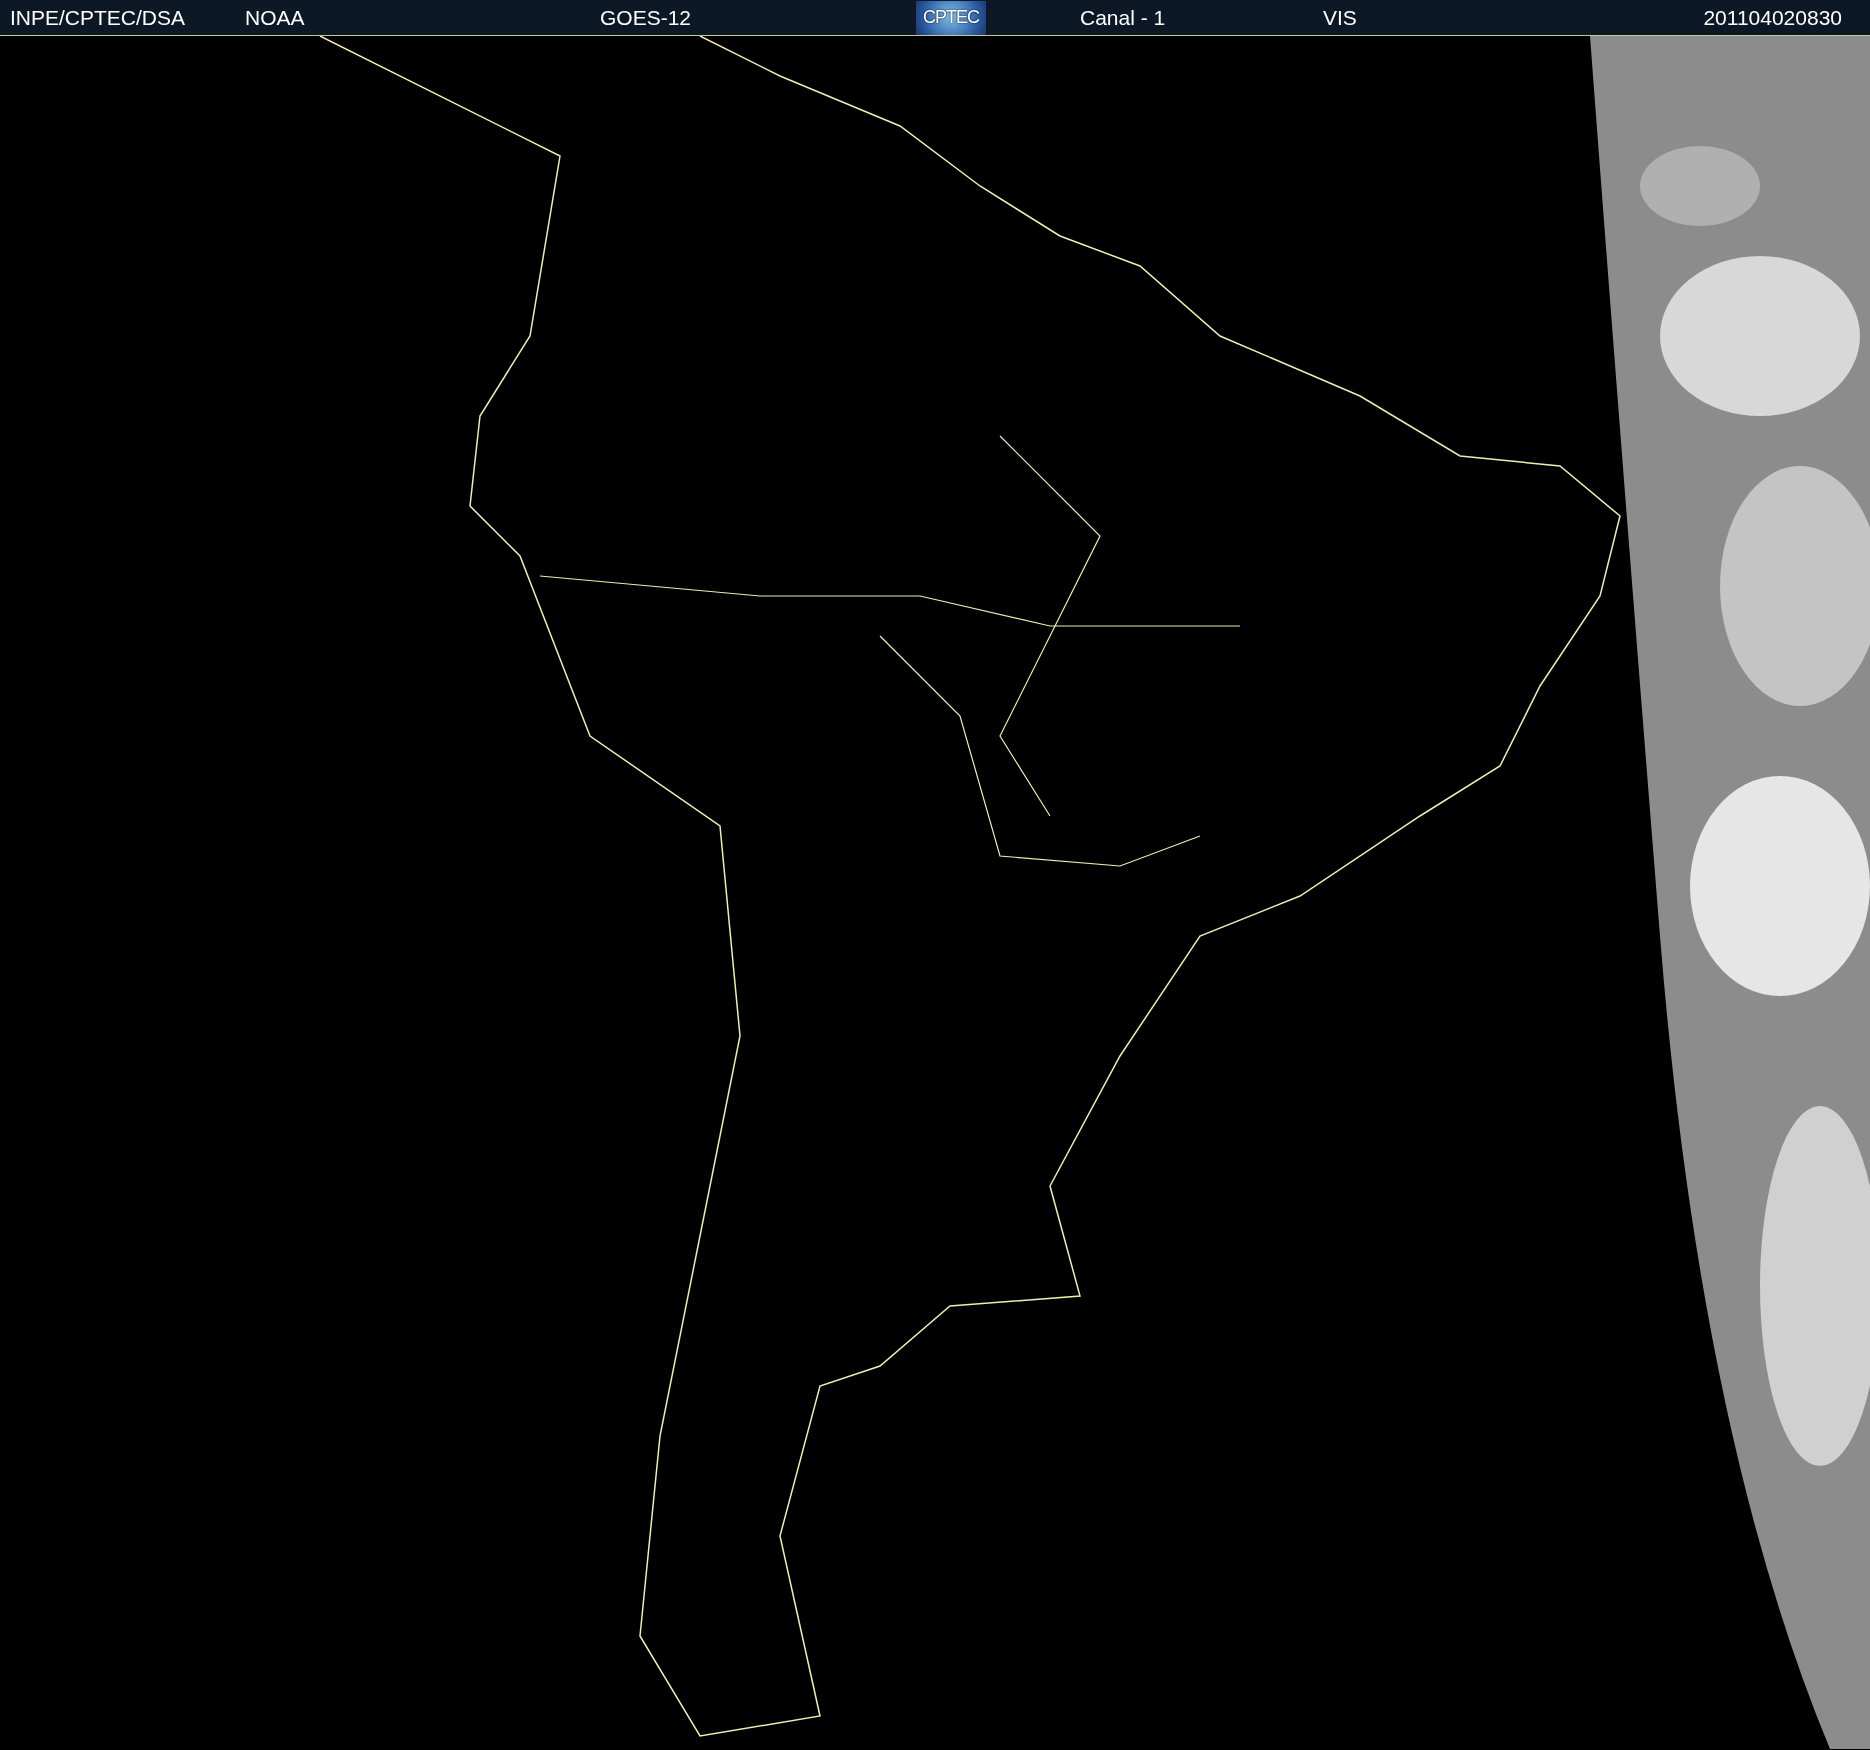 The image size is (1870, 1750). I want to click on header-label: 201104020830, so click(1772, 17).